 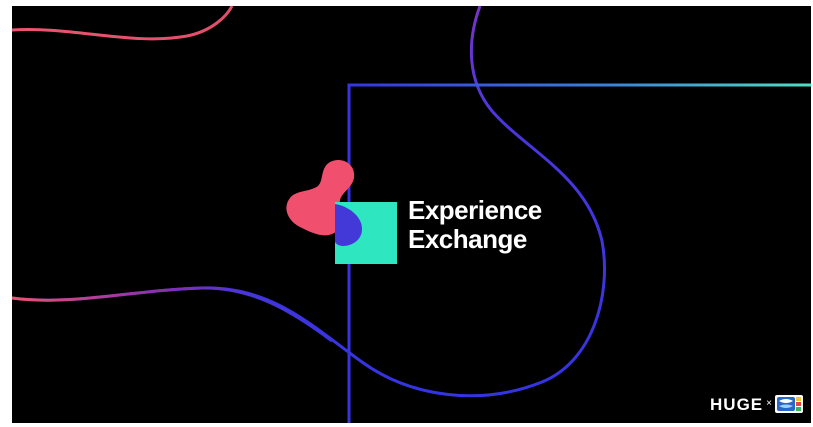 I want to click on curve-lower-left, so click(x=172, y=314).